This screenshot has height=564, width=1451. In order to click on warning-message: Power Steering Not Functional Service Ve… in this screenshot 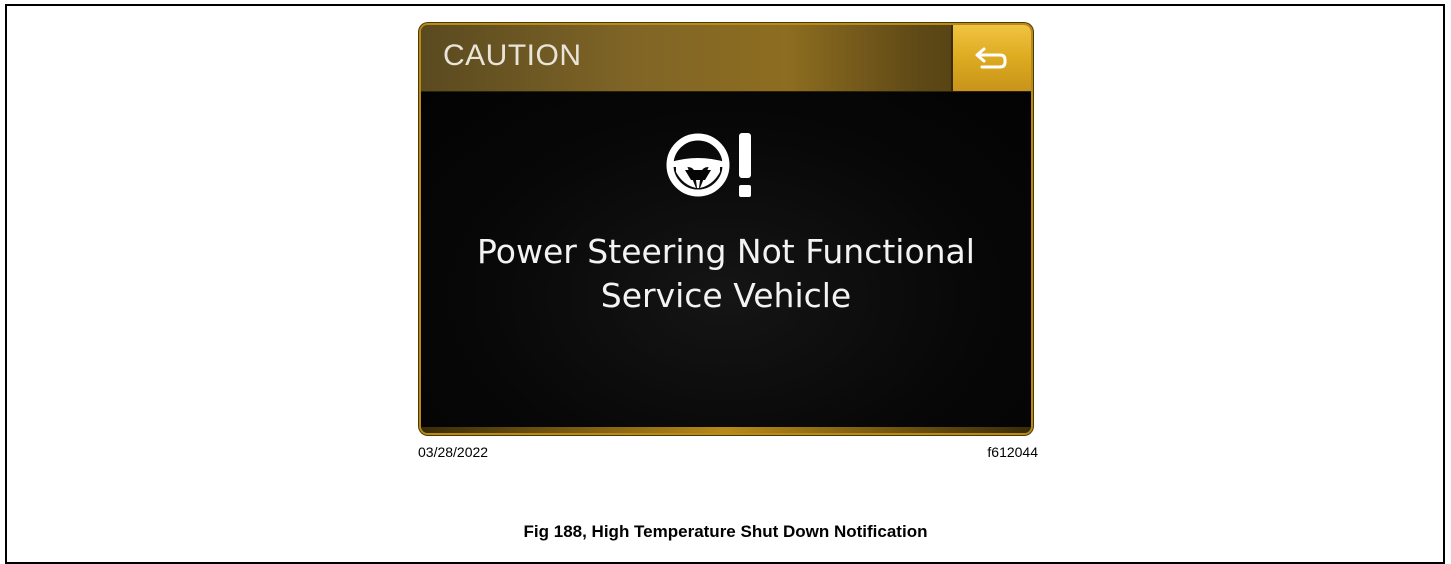, I will do `click(726, 274)`.